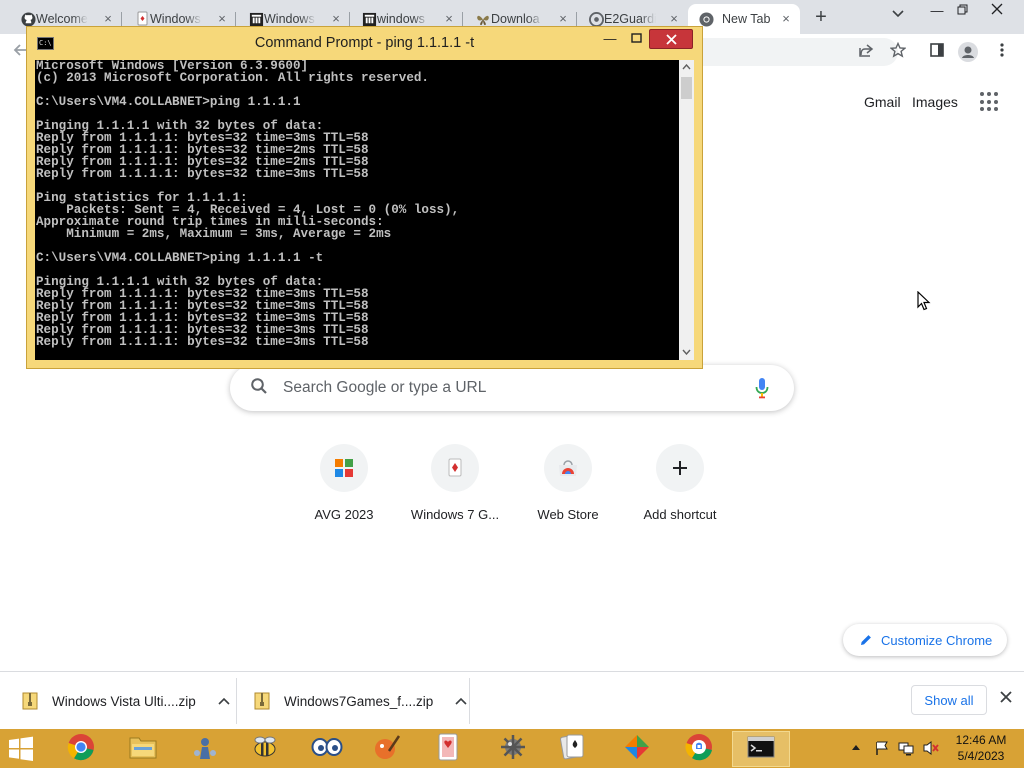 The image size is (1024, 768). I want to click on taskbar-avg, so click(637, 749).